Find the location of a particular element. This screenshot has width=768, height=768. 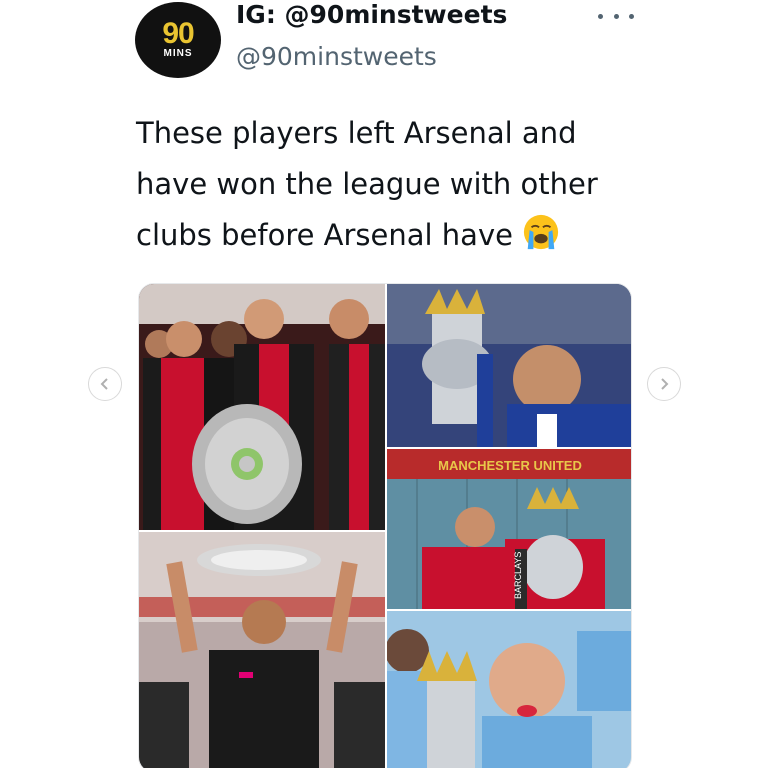

tweet-line: have won the league with other is located at coordinates (367, 184).